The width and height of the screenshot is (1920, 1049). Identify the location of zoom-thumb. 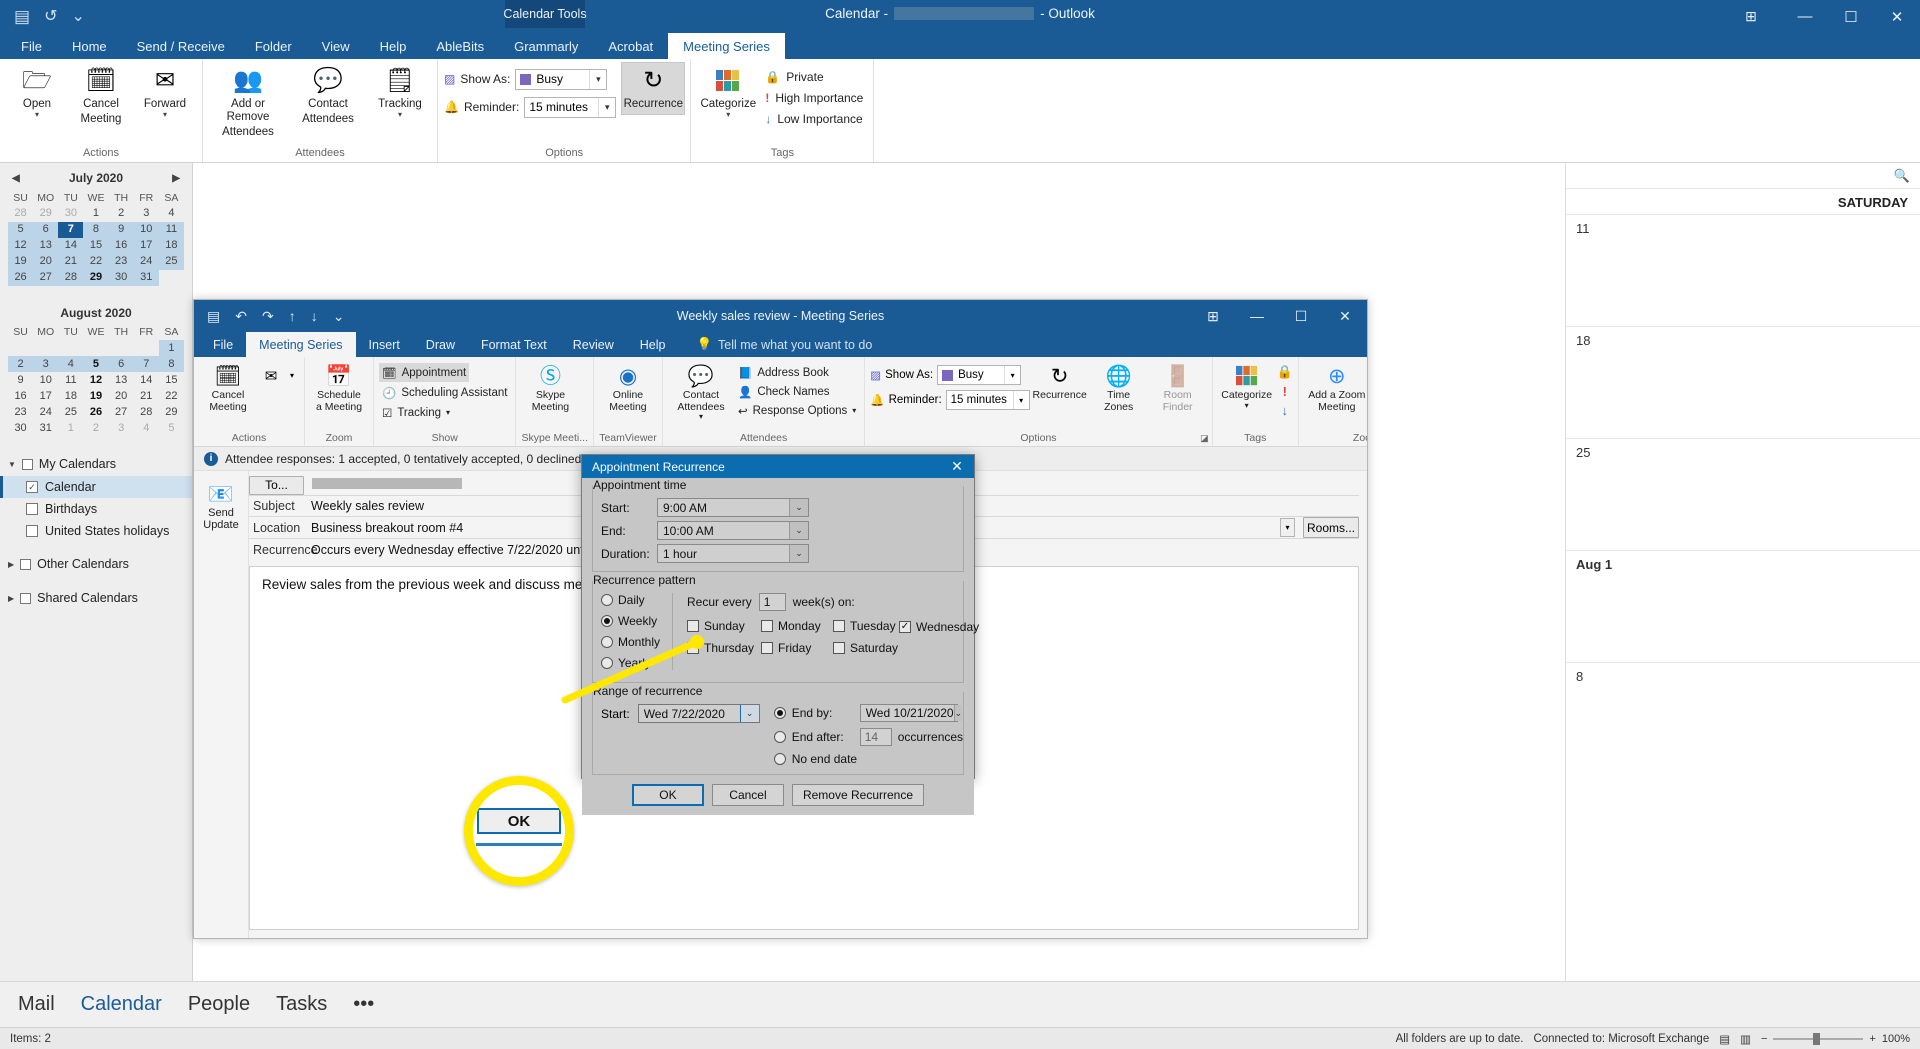
(1817, 1038).